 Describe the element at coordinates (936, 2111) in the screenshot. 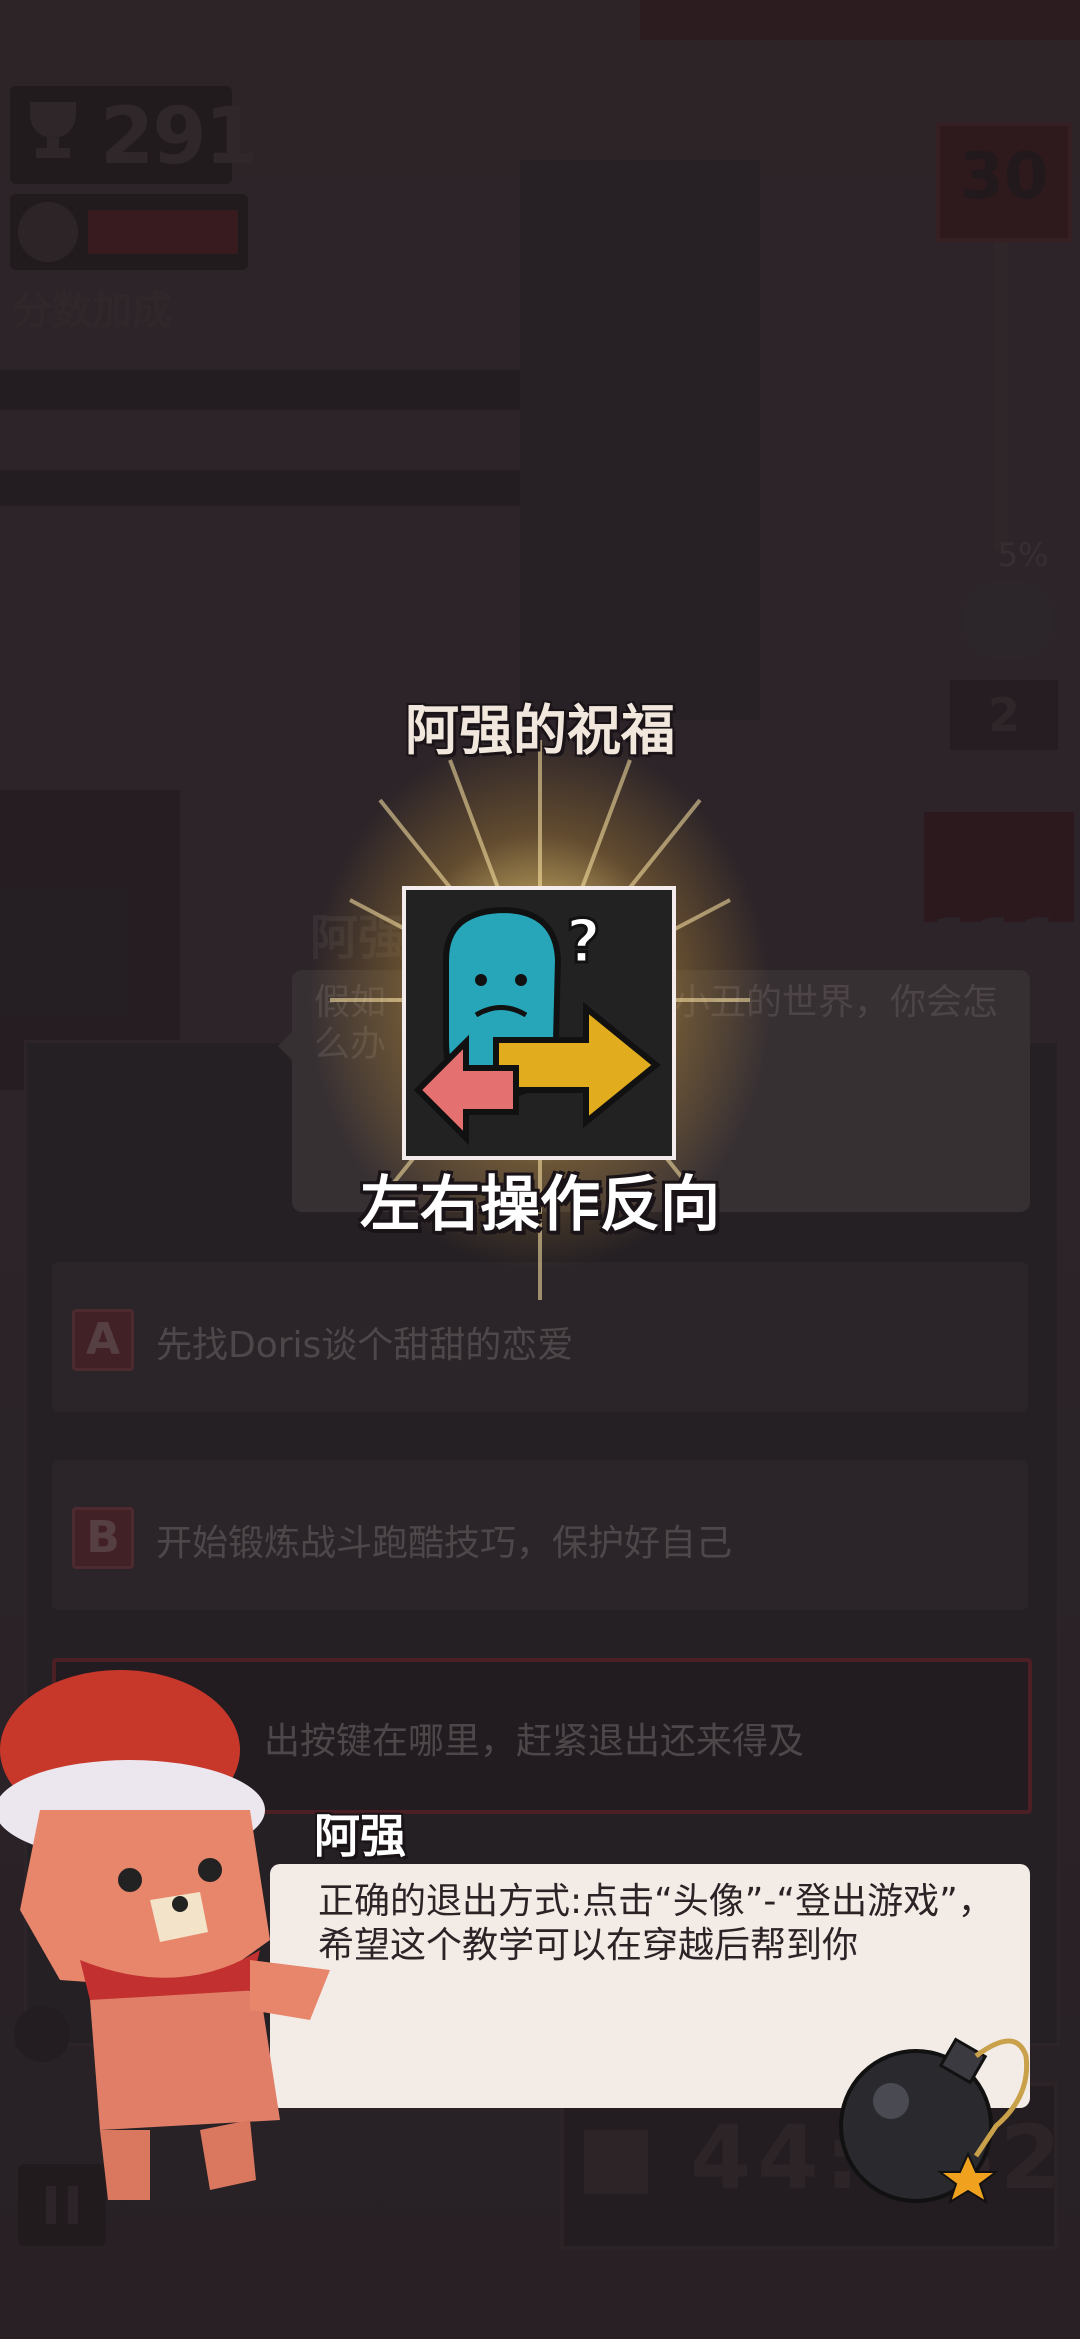

I see `bomb-icon` at that location.